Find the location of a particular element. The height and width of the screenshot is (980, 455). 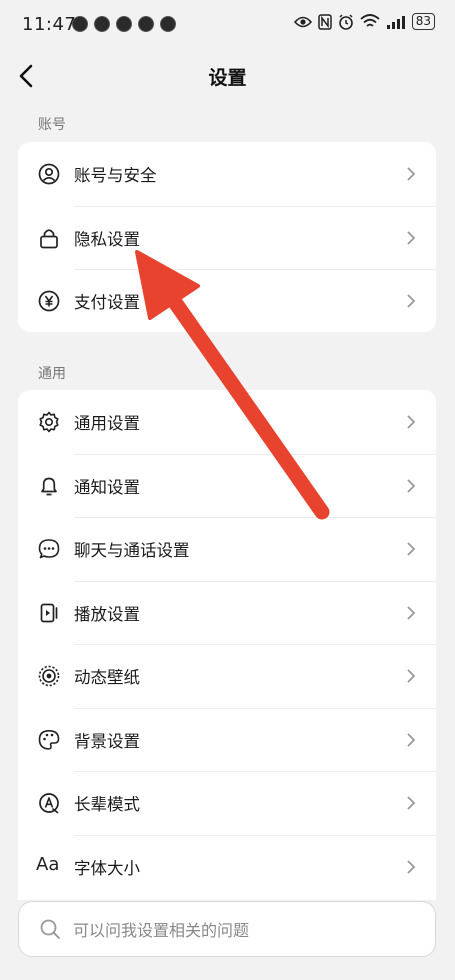

settings-item-label: 播放设置 is located at coordinates (107, 614).